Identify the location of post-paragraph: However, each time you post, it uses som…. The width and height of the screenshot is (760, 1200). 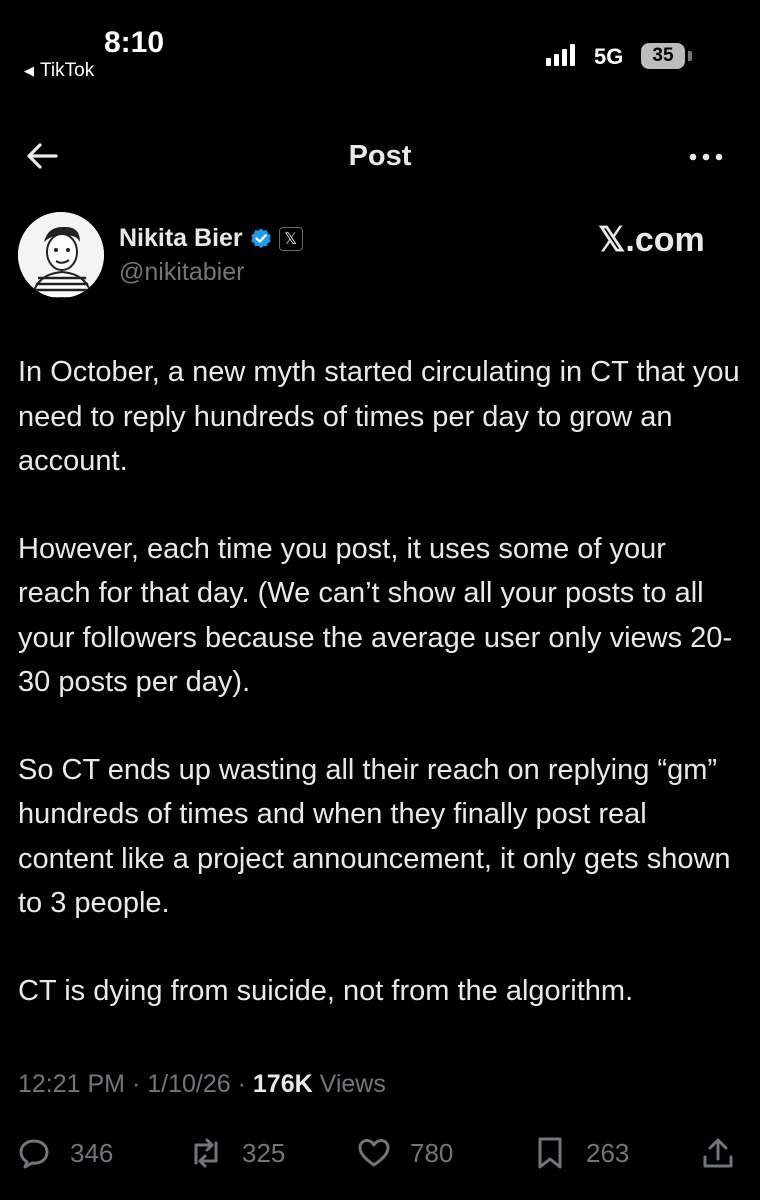
(375, 615).